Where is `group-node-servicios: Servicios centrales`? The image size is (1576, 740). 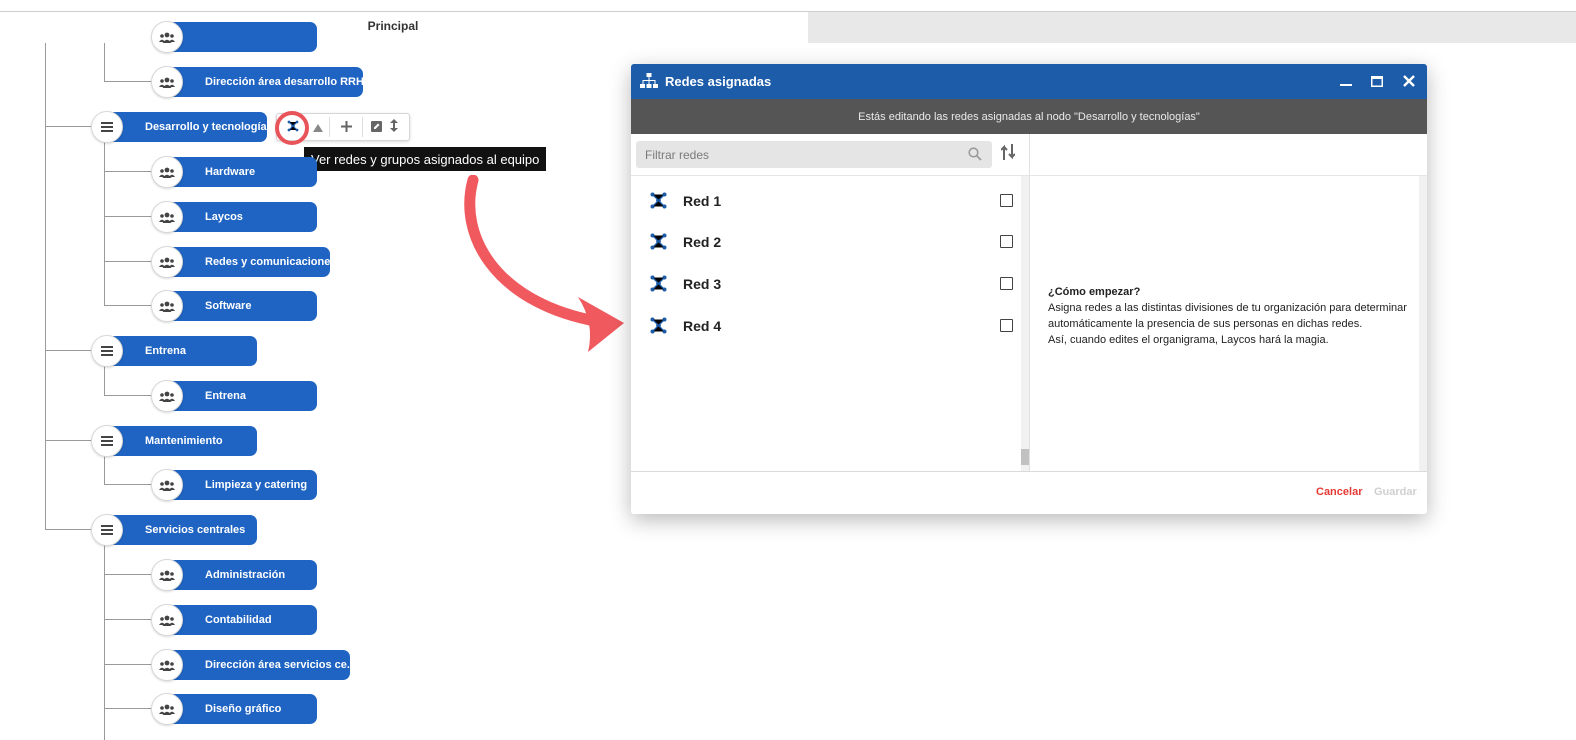 group-node-servicios: Servicios centrales is located at coordinates (174, 530).